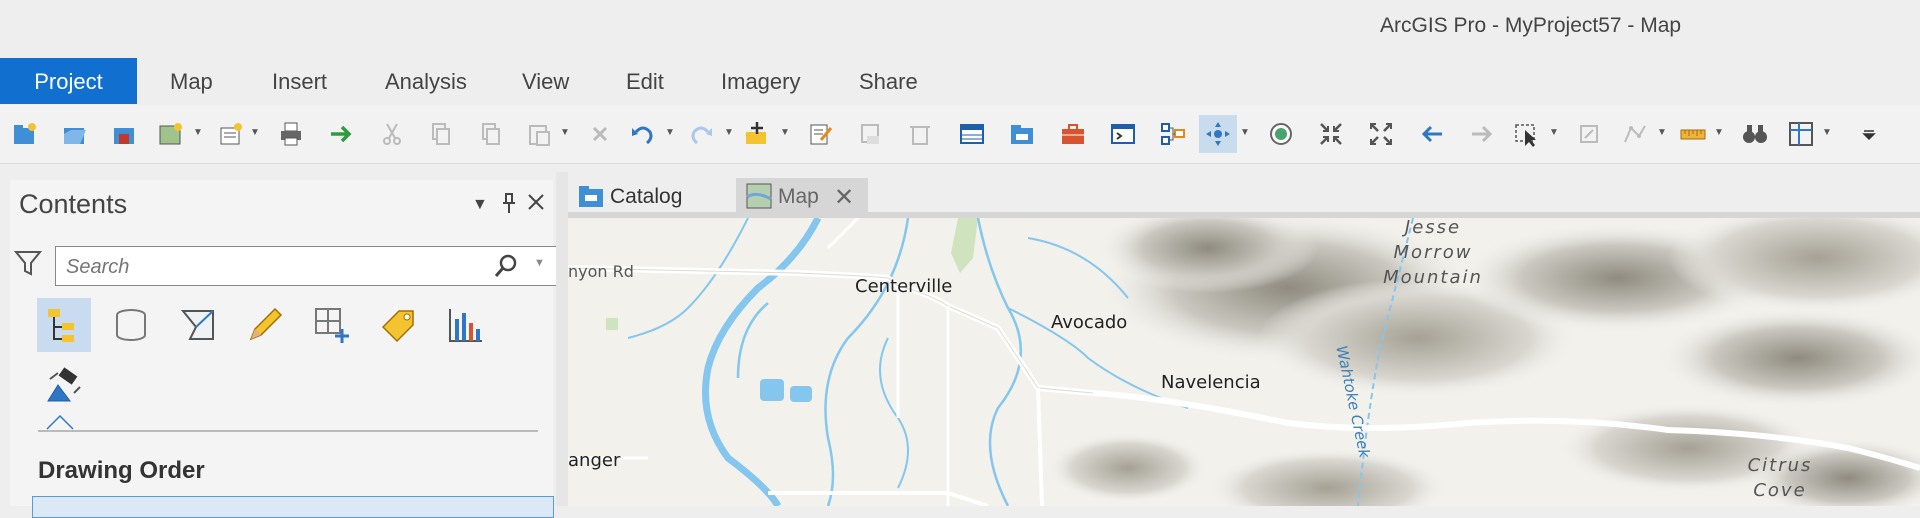 The width and height of the screenshot is (1920, 518). What do you see at coordinates (191, 81) in the screenshot?
I see `tab-map: Map` at bounding box center [191, 81].